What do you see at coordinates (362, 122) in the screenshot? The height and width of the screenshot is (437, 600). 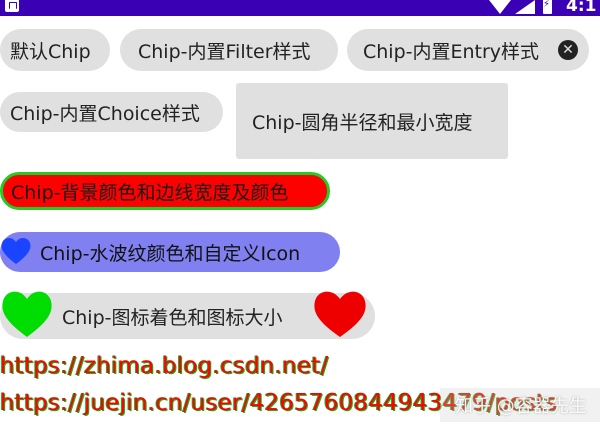 I see `chip-label: Chip-圆角半径和最小宽度` at bounding box center [362, 122].